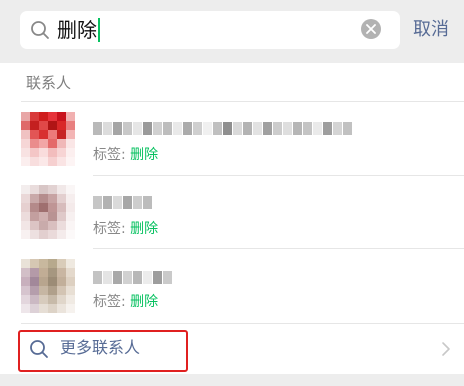 The height and width of the screenshot is (386, 464). I want to click on search-icon, so click(40, 30).